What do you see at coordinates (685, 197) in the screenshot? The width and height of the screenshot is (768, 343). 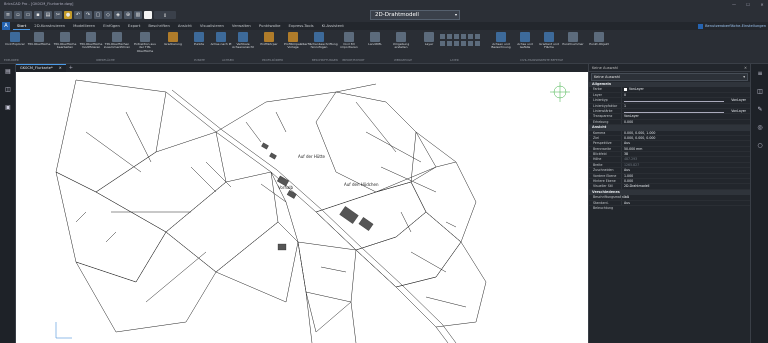 I see `property-value: 1:1` at bounding box center [685, 197].